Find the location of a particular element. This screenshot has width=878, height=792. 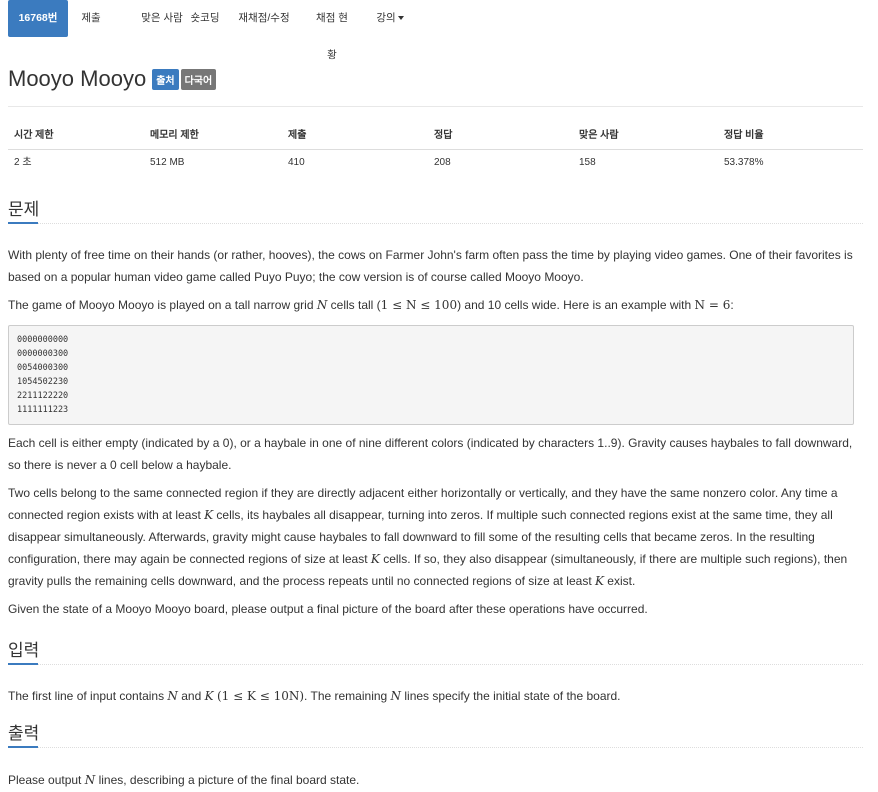

tab-submit: 제출 is located at coordinates (91, 18).